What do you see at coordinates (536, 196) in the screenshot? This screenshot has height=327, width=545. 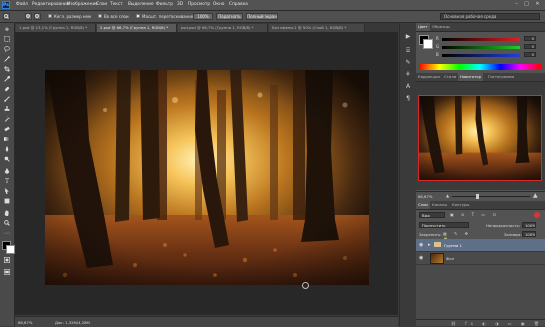 I see `zoom-in-mountain-icon: ▲` at bounding box center [536, 196].